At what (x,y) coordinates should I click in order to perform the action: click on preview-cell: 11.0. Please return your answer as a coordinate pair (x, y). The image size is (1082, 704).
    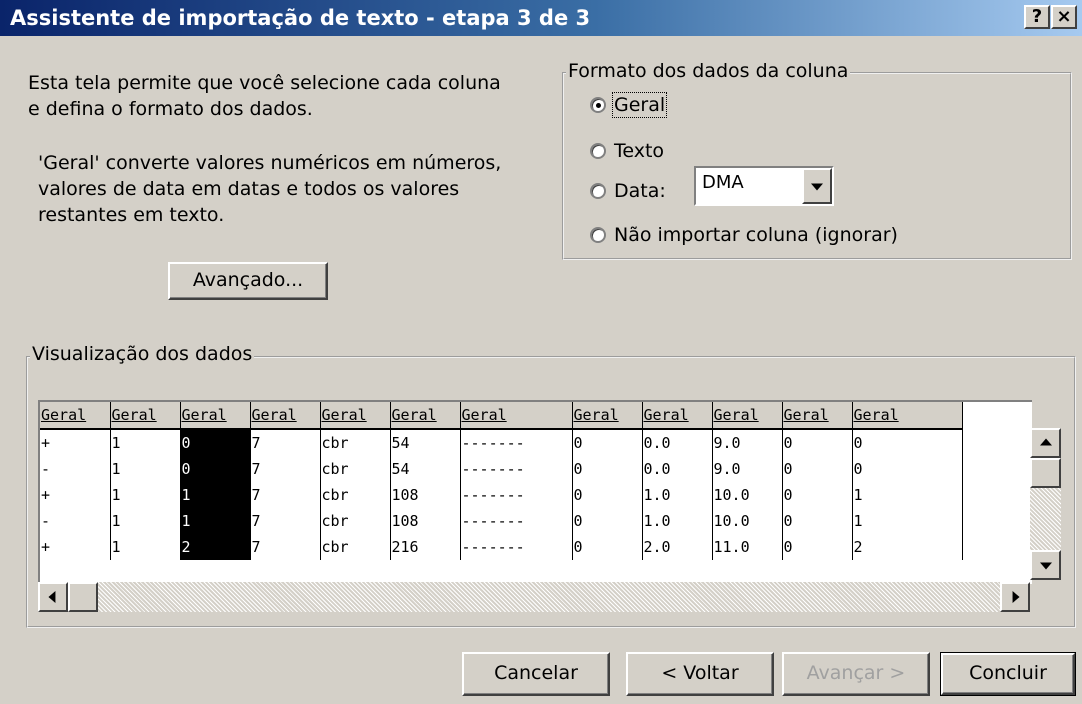
    Looking at the image, I should click on (747, 547).